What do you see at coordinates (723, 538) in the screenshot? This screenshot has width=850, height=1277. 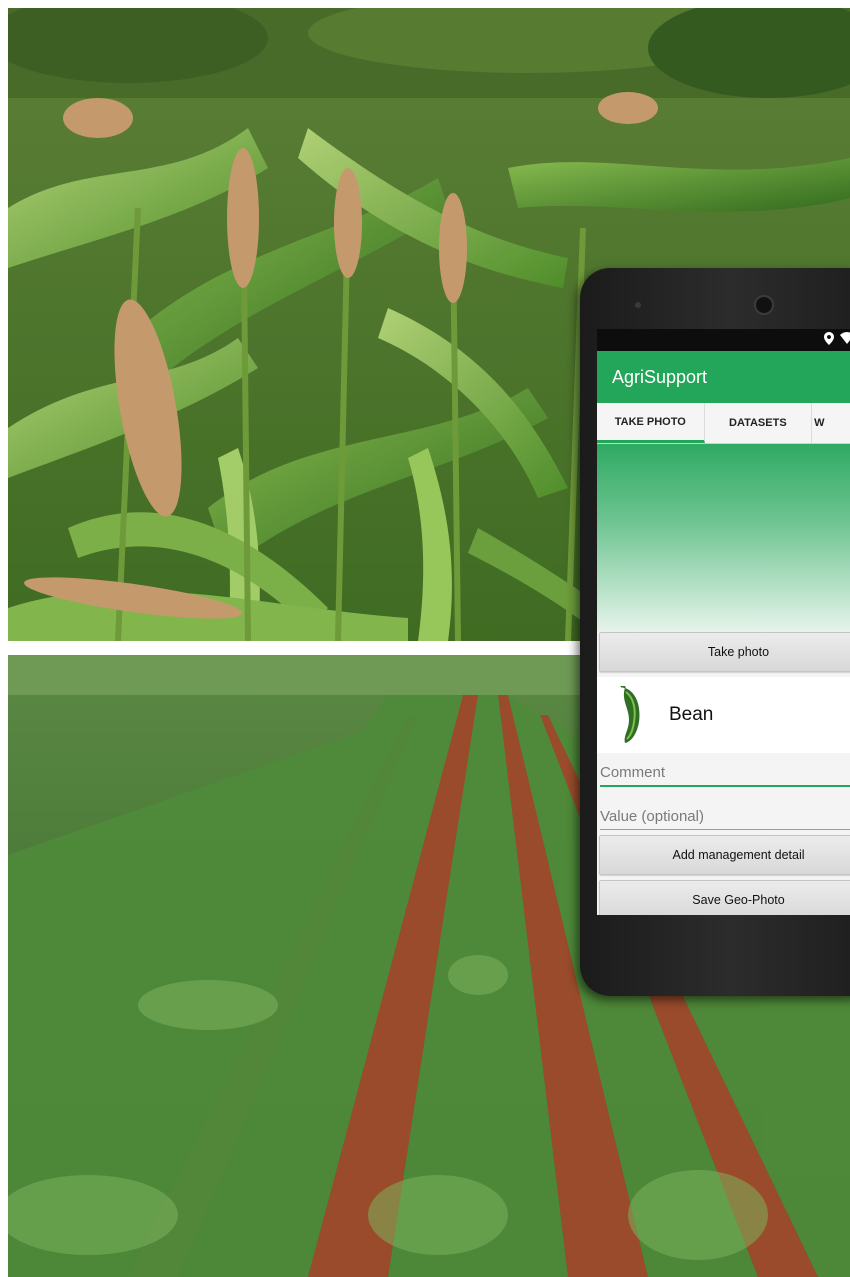 I see `camera-preview` at bounding box center [723, 538].